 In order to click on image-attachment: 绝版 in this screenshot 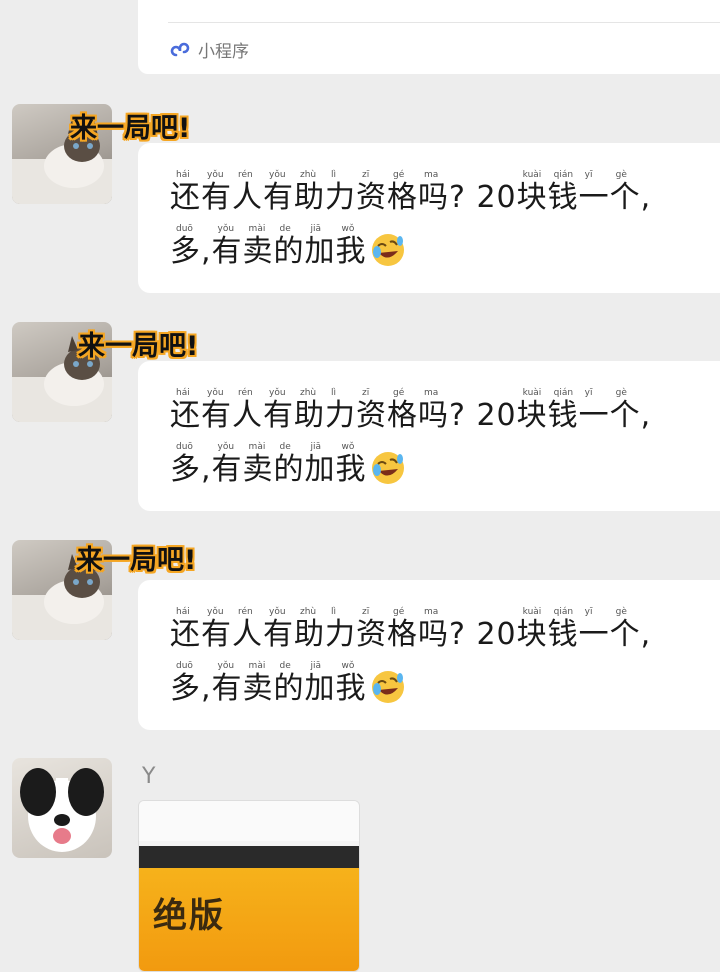, I will do `click(249, 886)`.